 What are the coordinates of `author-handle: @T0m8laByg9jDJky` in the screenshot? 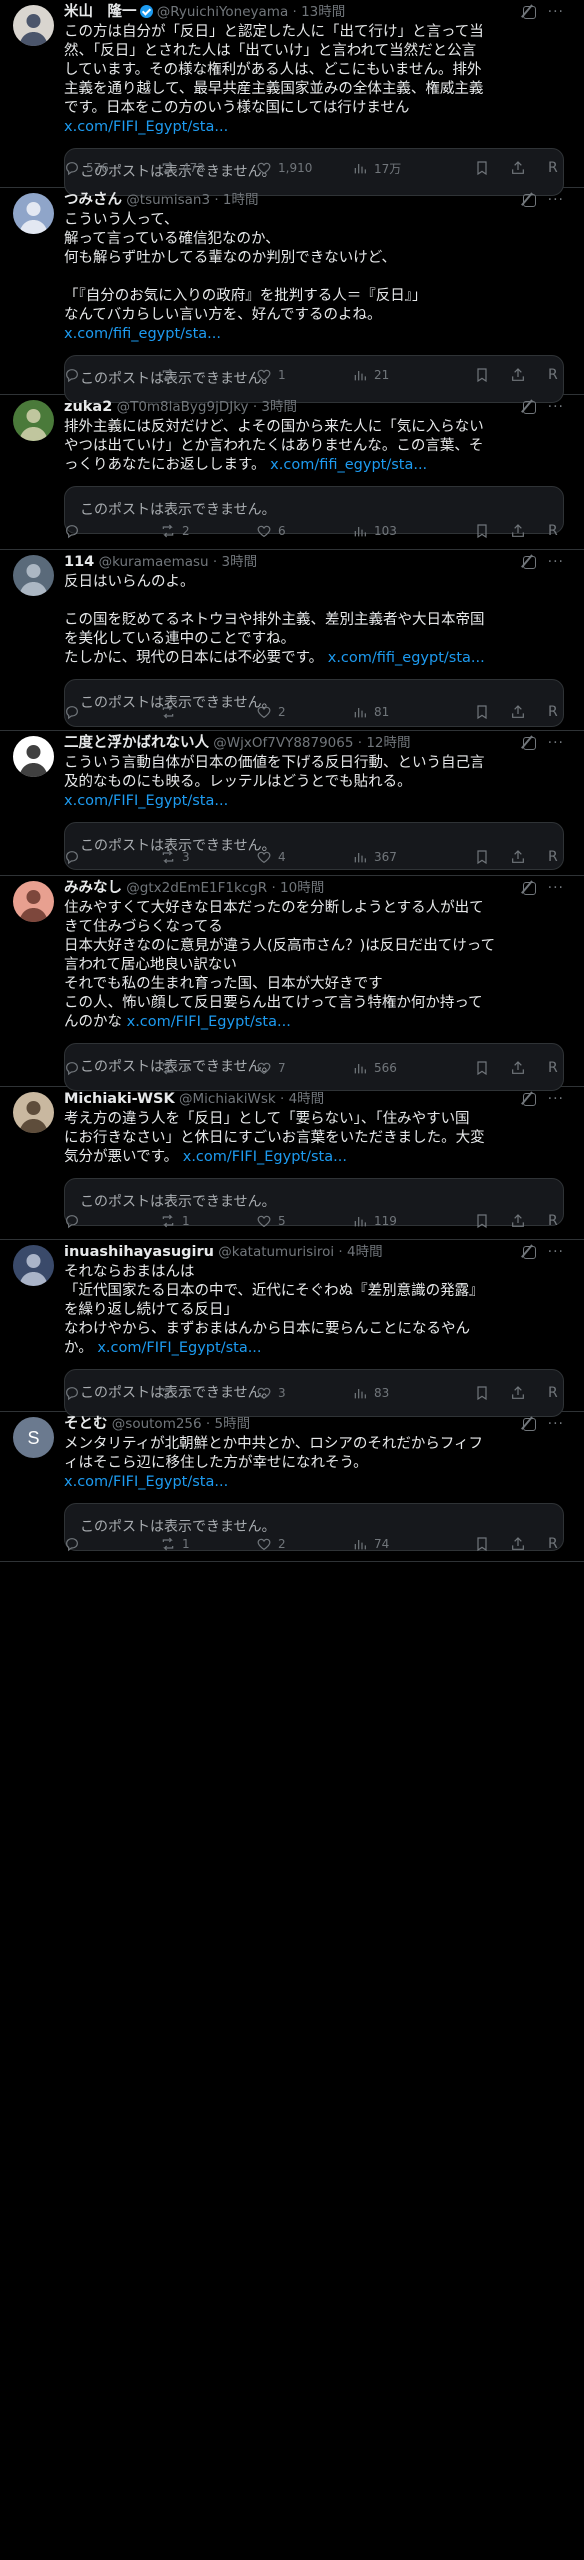 It's located at (180, 407).